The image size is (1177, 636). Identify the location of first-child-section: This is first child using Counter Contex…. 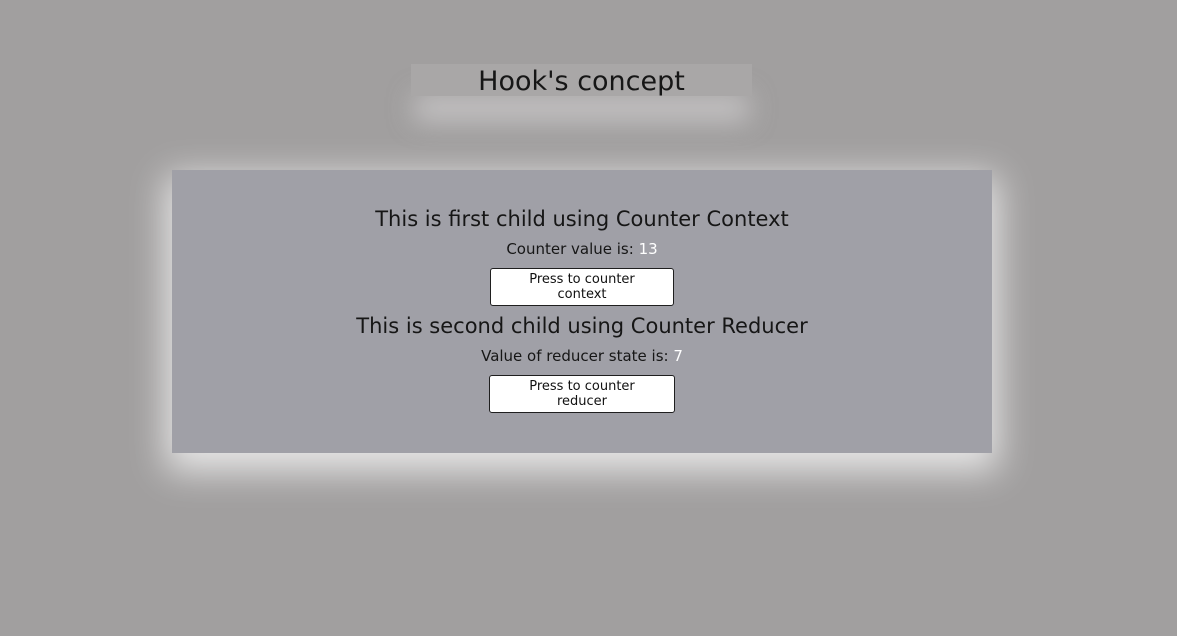
(582, 256).